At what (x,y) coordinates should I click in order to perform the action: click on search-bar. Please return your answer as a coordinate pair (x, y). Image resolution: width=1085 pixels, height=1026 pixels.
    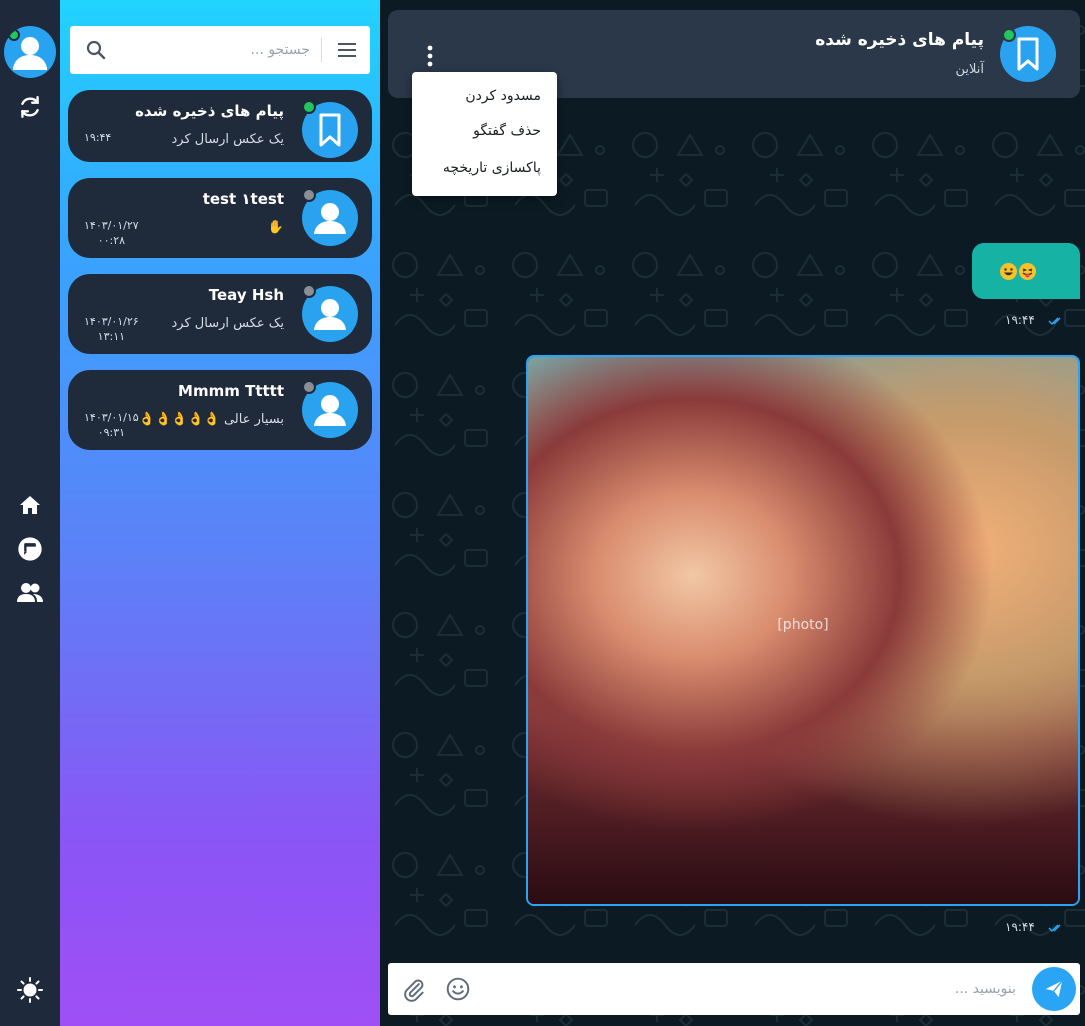
    Looking at the image, I should click on (220, 50).